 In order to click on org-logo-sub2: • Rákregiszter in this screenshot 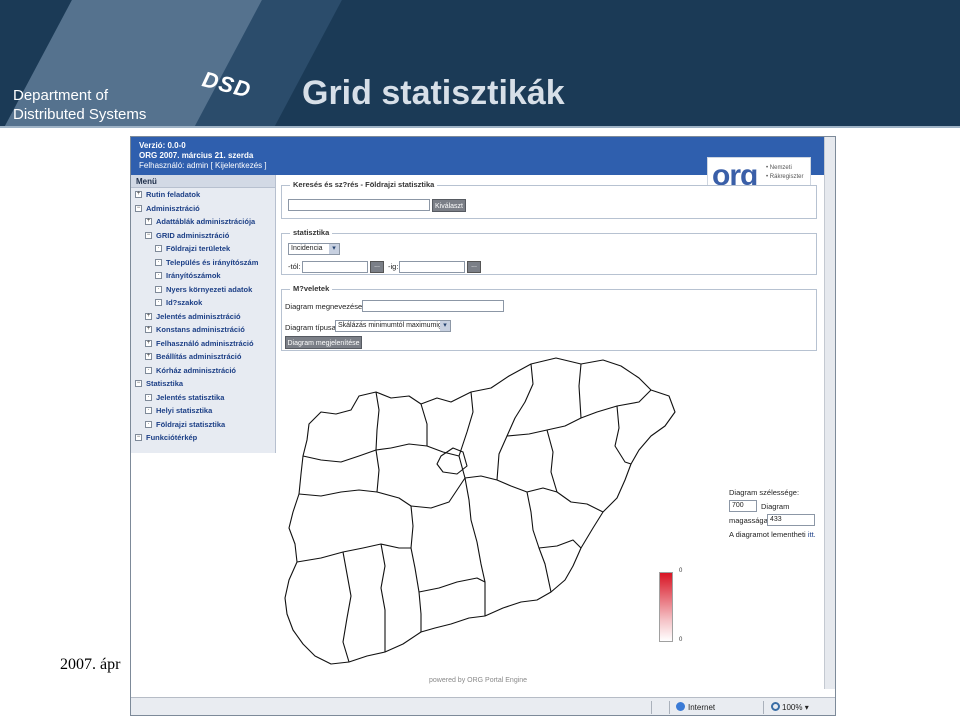, I will do `click(785, 177)`.